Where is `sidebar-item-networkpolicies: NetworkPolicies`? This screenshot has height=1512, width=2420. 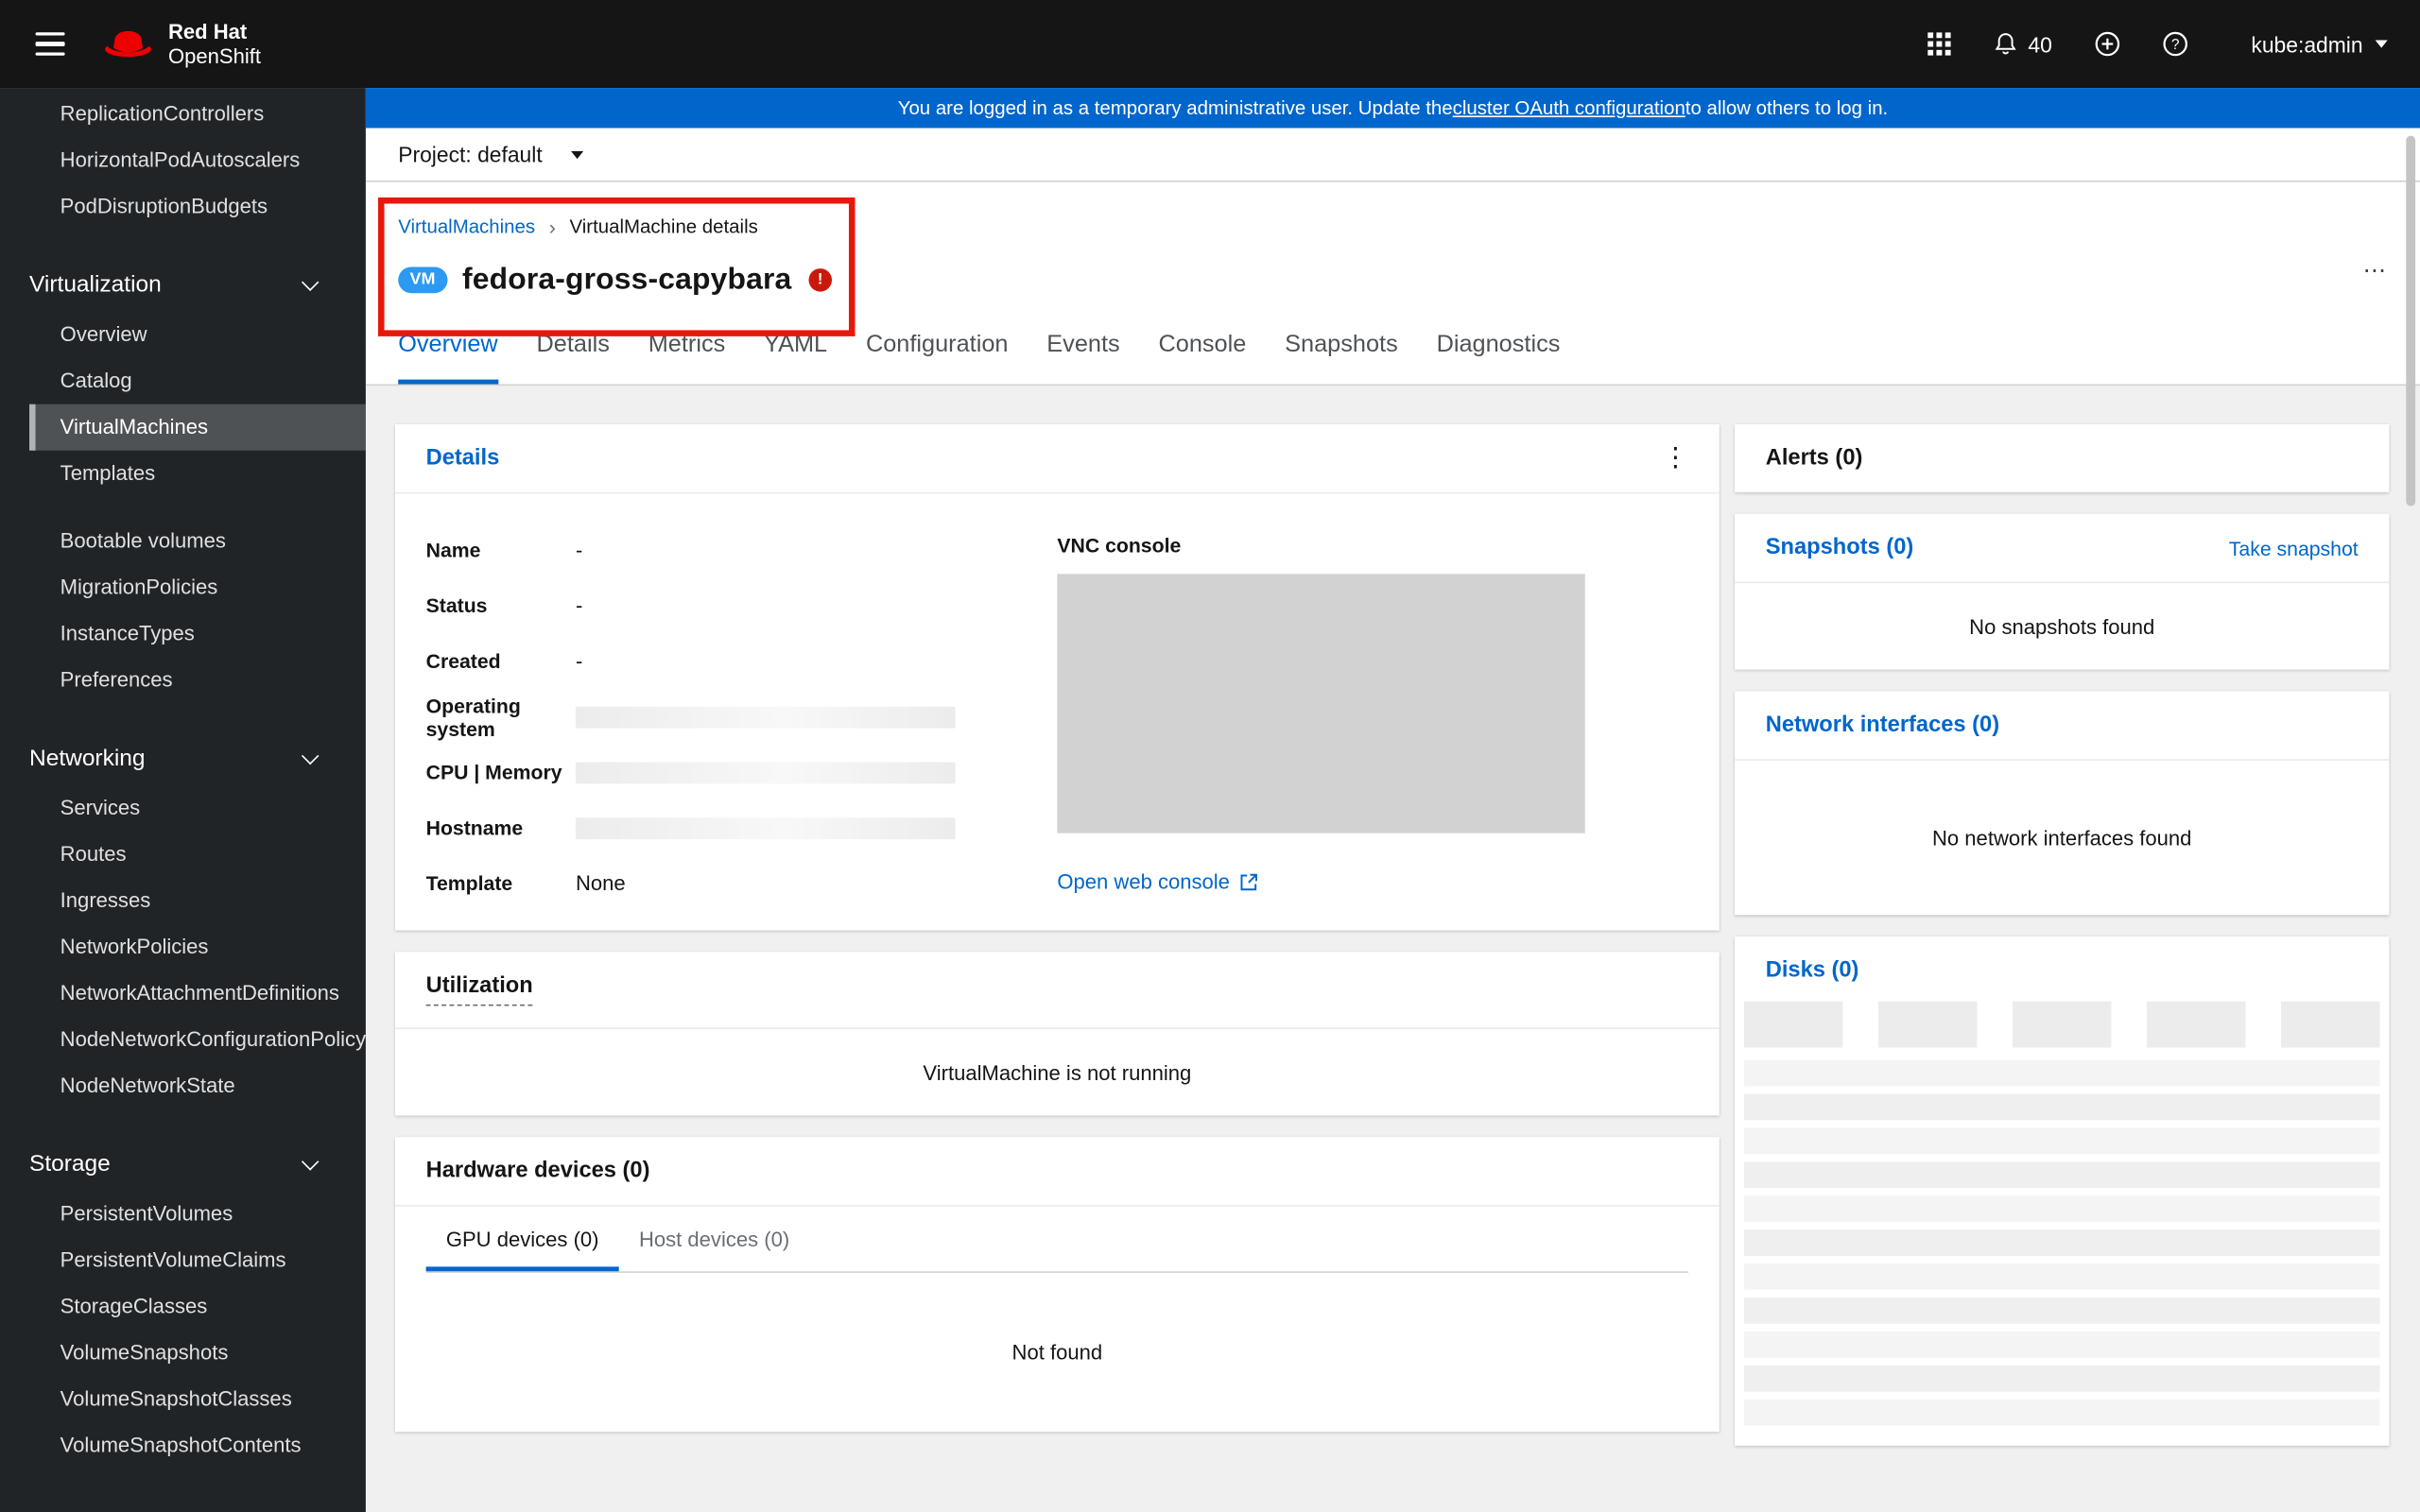 sidebar-item-networkpolicies: NetworkPolicies is located at coordinates (183, 947).